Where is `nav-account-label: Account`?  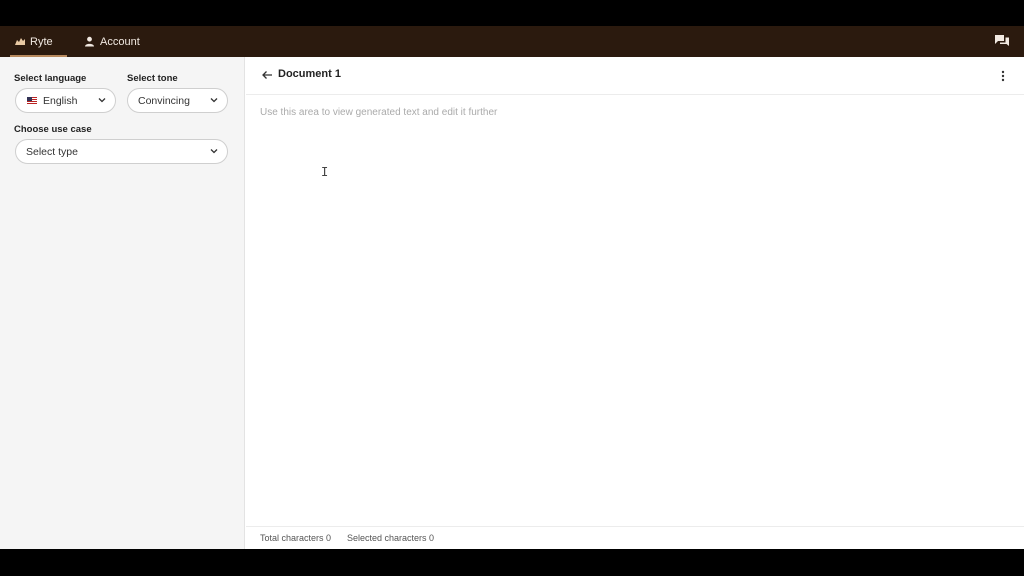 nav-account-label: Account is located at coordinates (120, 41).